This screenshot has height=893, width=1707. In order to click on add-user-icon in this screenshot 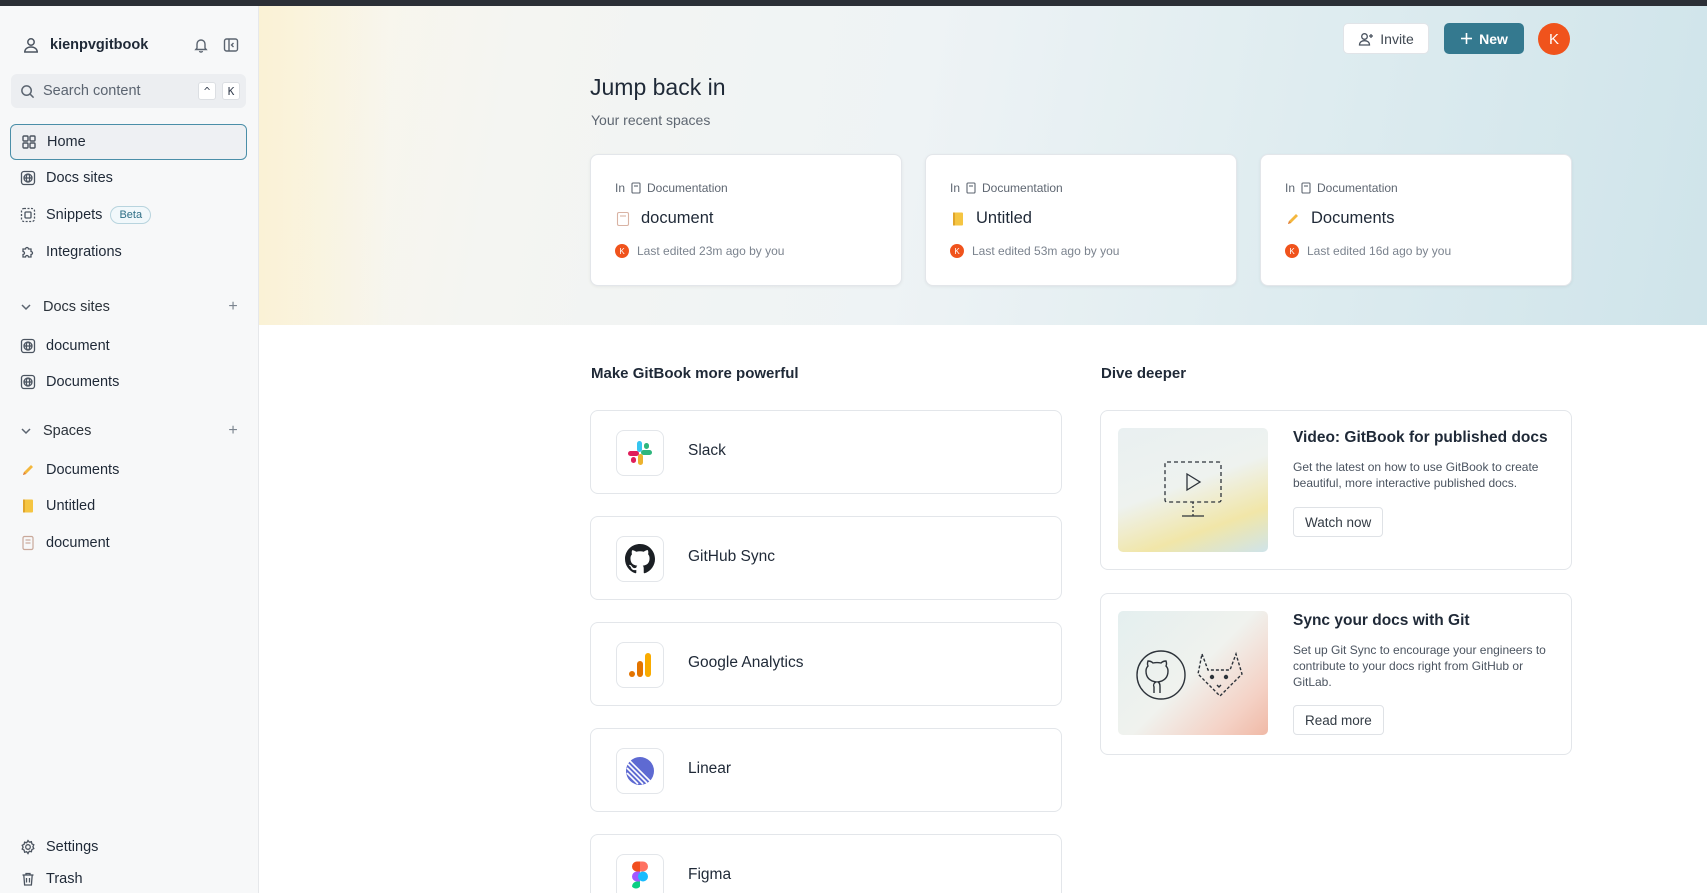, I will do `click(1366, 39)`.